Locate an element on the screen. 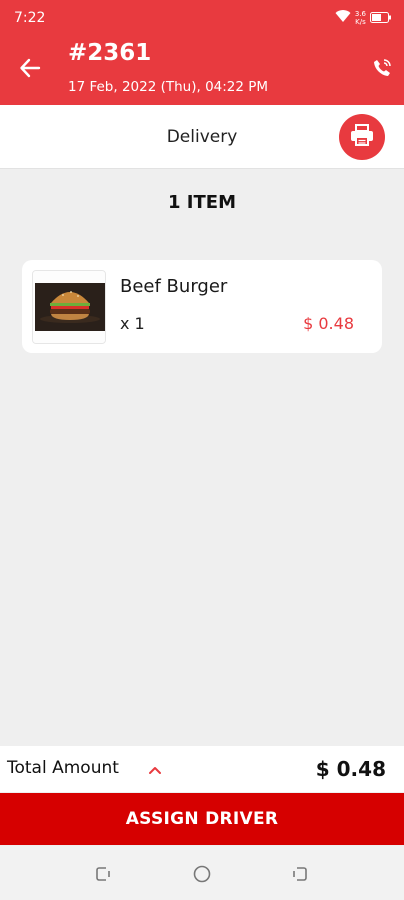  home-icon is located at coordinates (202, 874).